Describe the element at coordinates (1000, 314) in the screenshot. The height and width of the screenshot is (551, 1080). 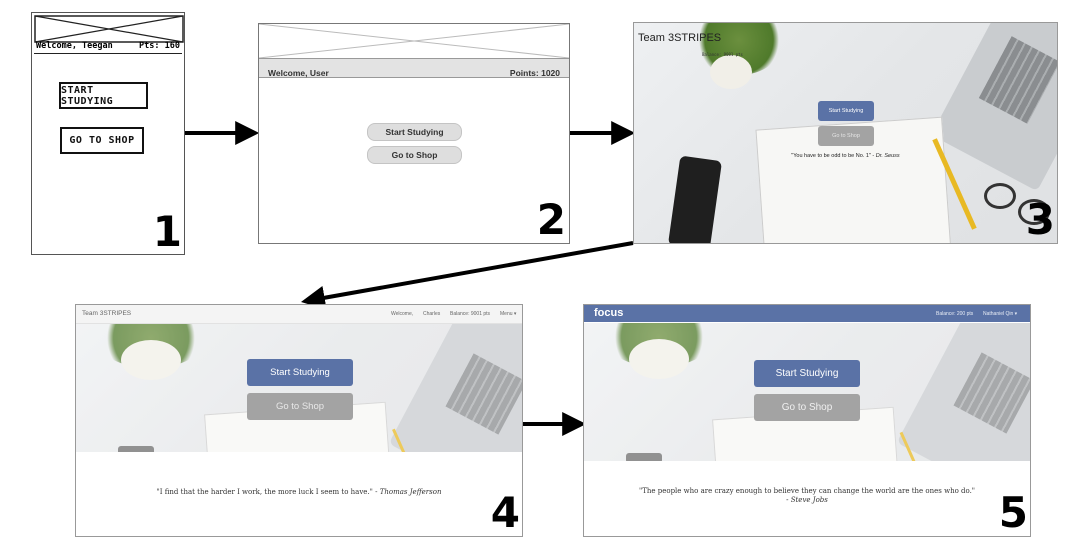
I see `navbar-user-menu: Nathaniel Qin ▾` at that location.